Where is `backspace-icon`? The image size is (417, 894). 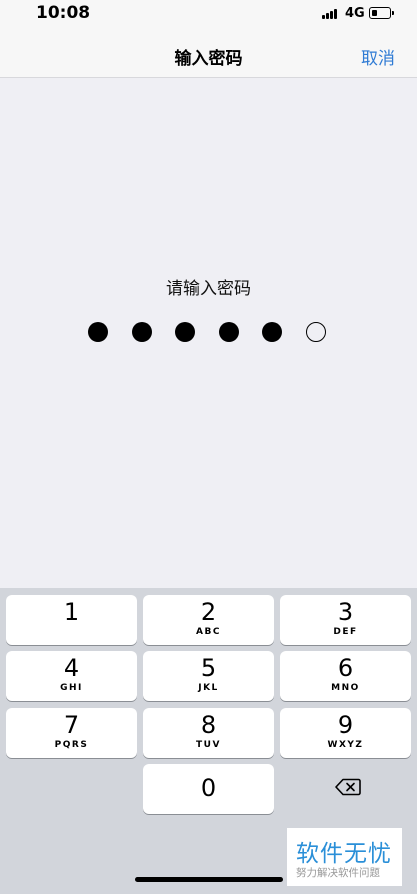
backspace-icon is located at coordinates (348, 787).